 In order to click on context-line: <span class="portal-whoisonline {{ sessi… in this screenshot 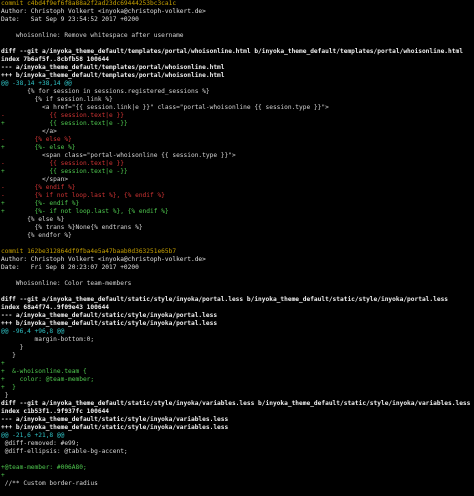, I will do `click(118, 155)`.